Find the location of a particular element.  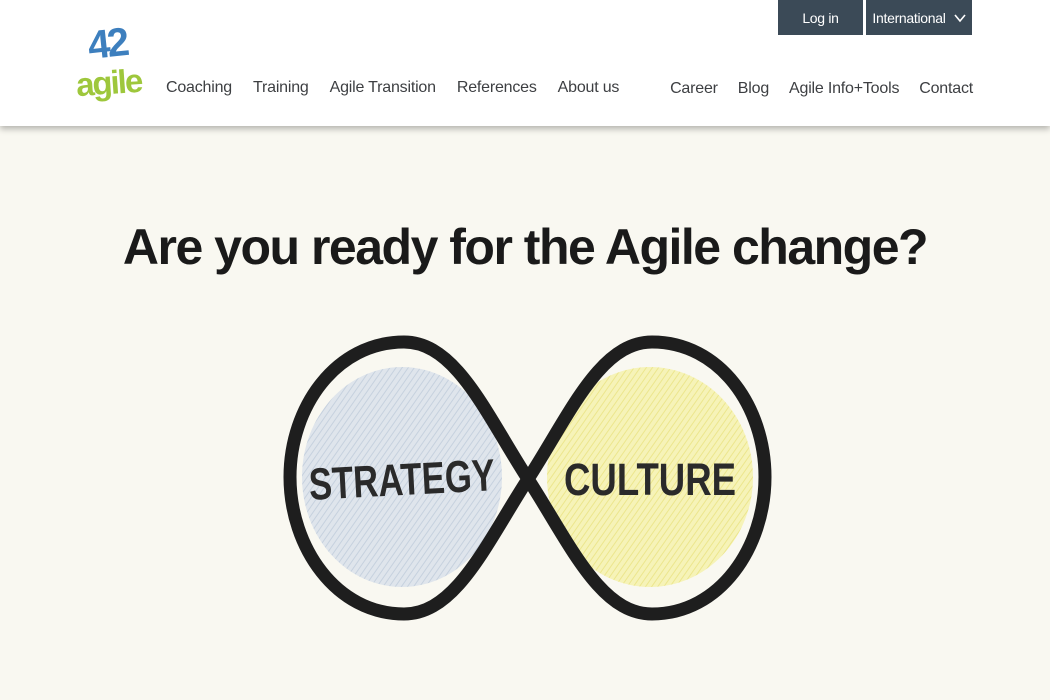

login-button: Log in is located at coordinates (820, 17).